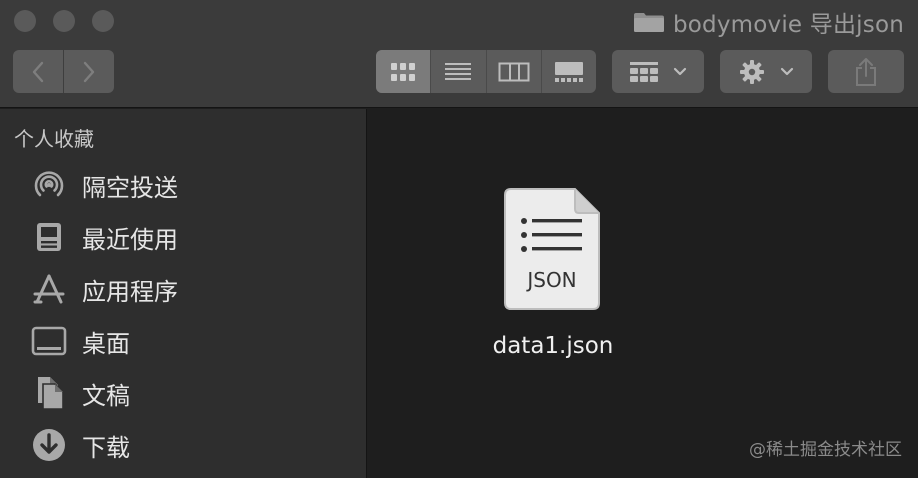 The image size is (918, 478). I want to click on gallery-view-button, so click(569, 71).